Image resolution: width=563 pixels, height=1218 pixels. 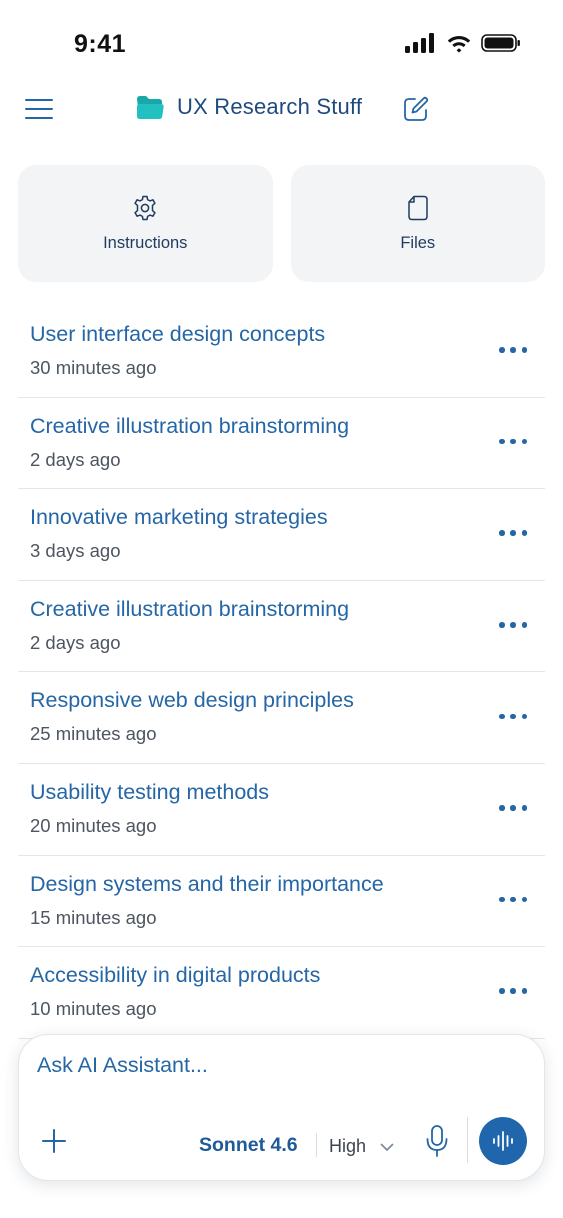 I want to click on chat-title: Accessibility in digital products, so click(x=175, y=975).